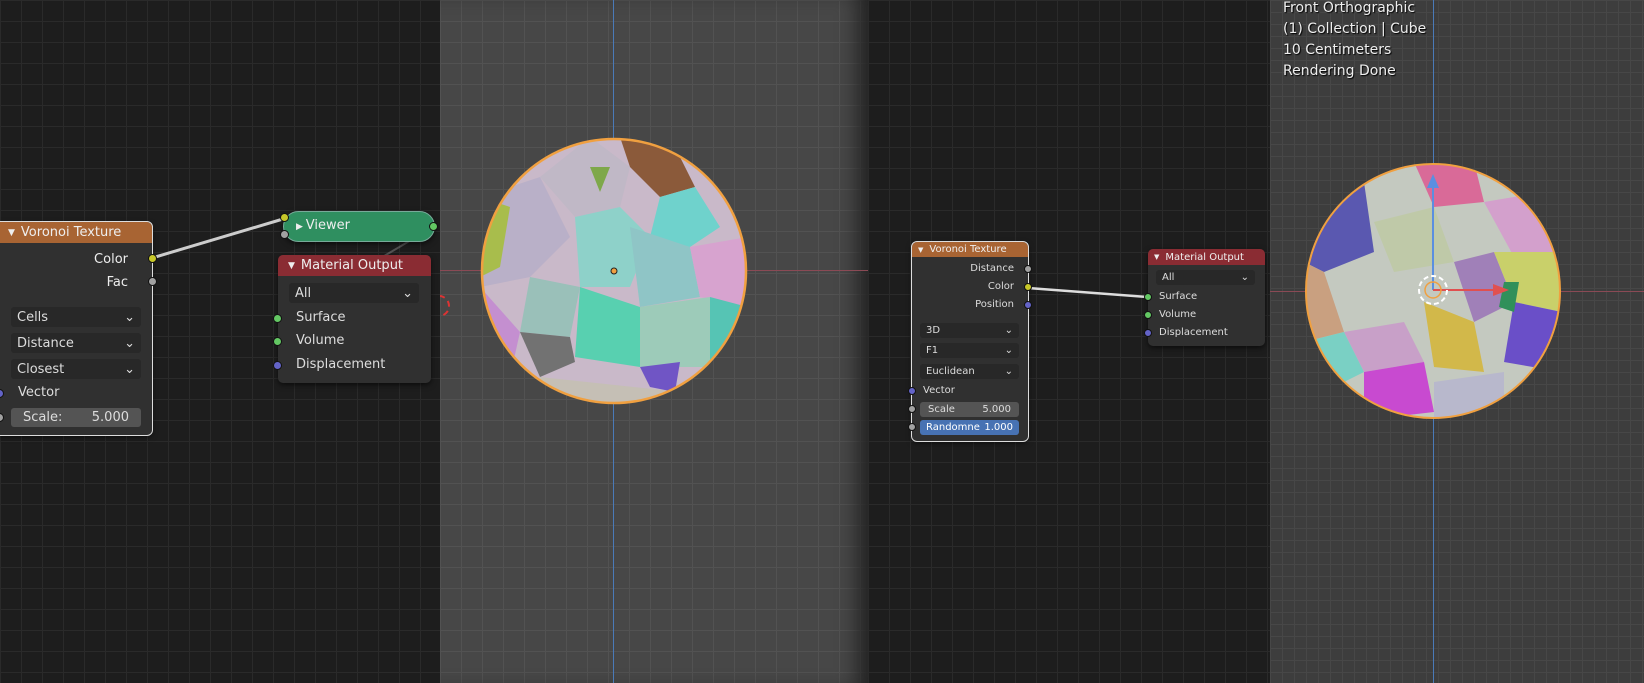 The image size is (1644, 683). I want to click on expand-icon: ▶, so click(301, 227).